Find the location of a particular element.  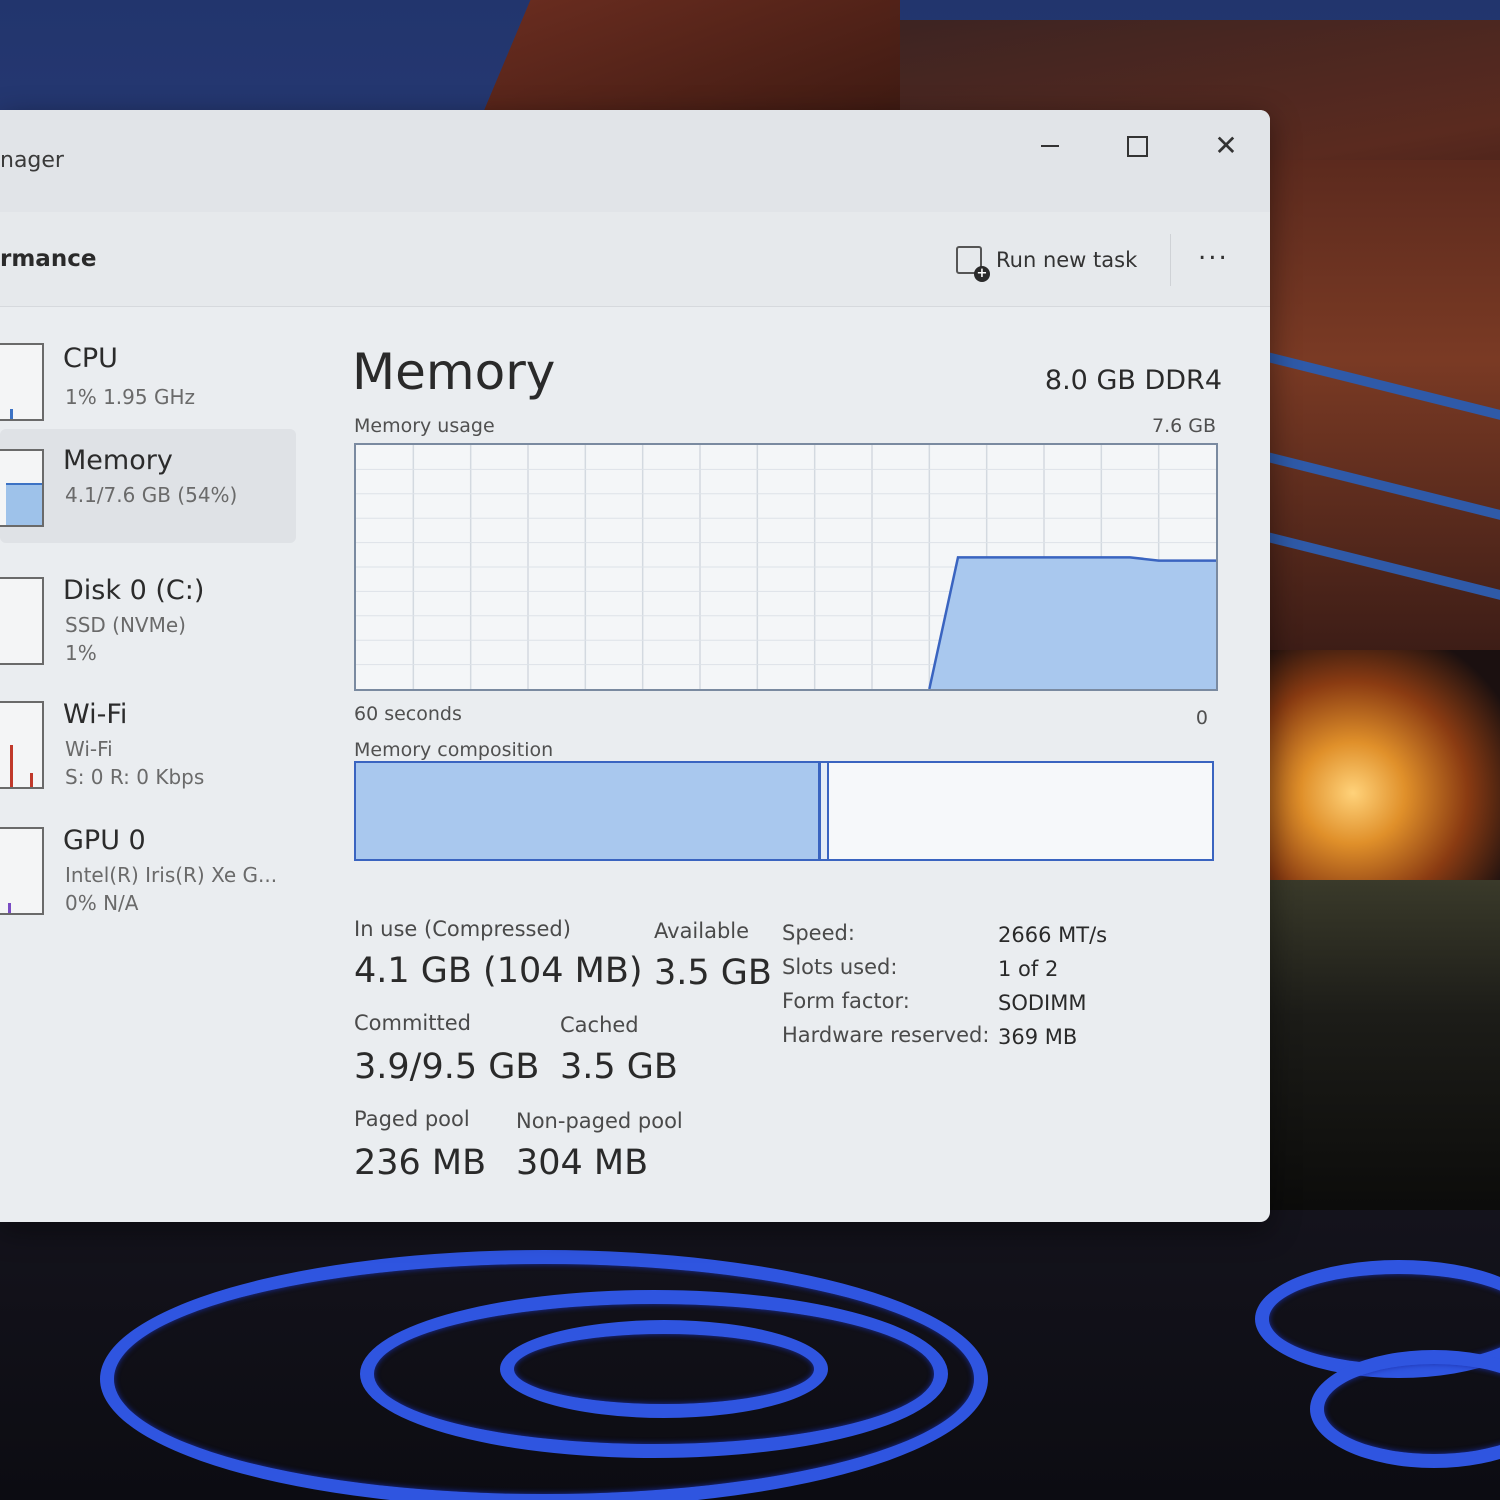

in-use-value: 4.1 GB (104 MB) is located at coordinates (498, 971).